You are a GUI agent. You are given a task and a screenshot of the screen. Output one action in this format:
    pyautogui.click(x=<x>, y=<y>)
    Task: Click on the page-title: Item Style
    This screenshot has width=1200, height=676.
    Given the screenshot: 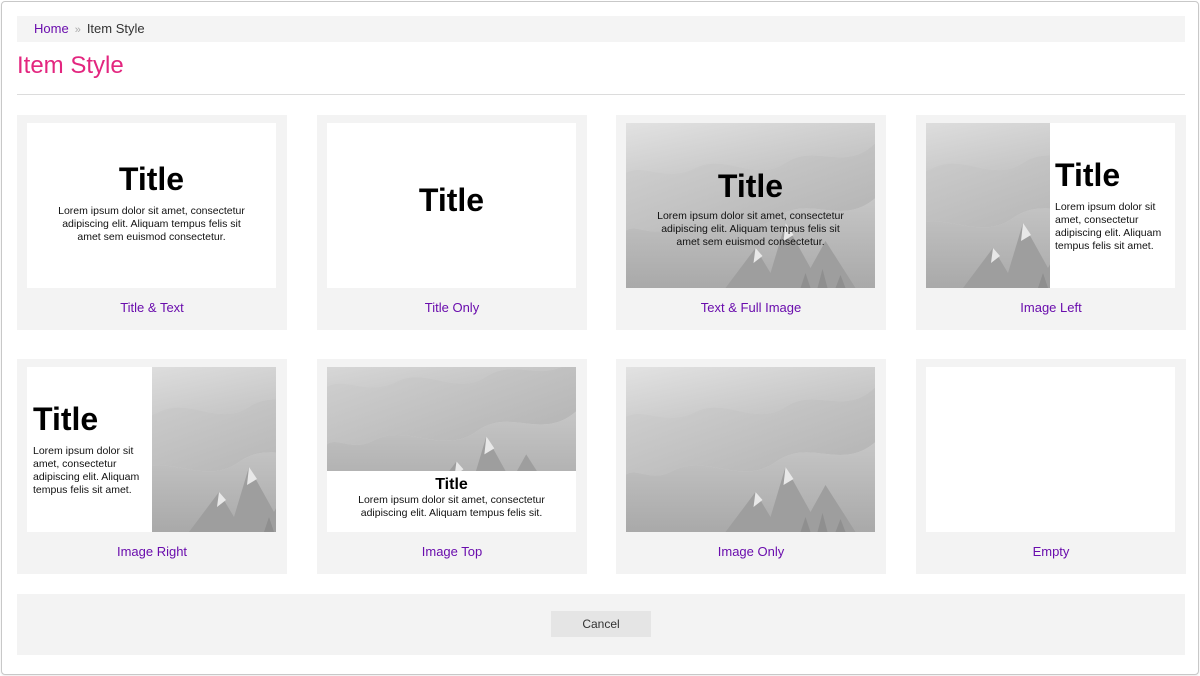 What is the action you would take?
    pyautogui.click(x=70, y=65)
    